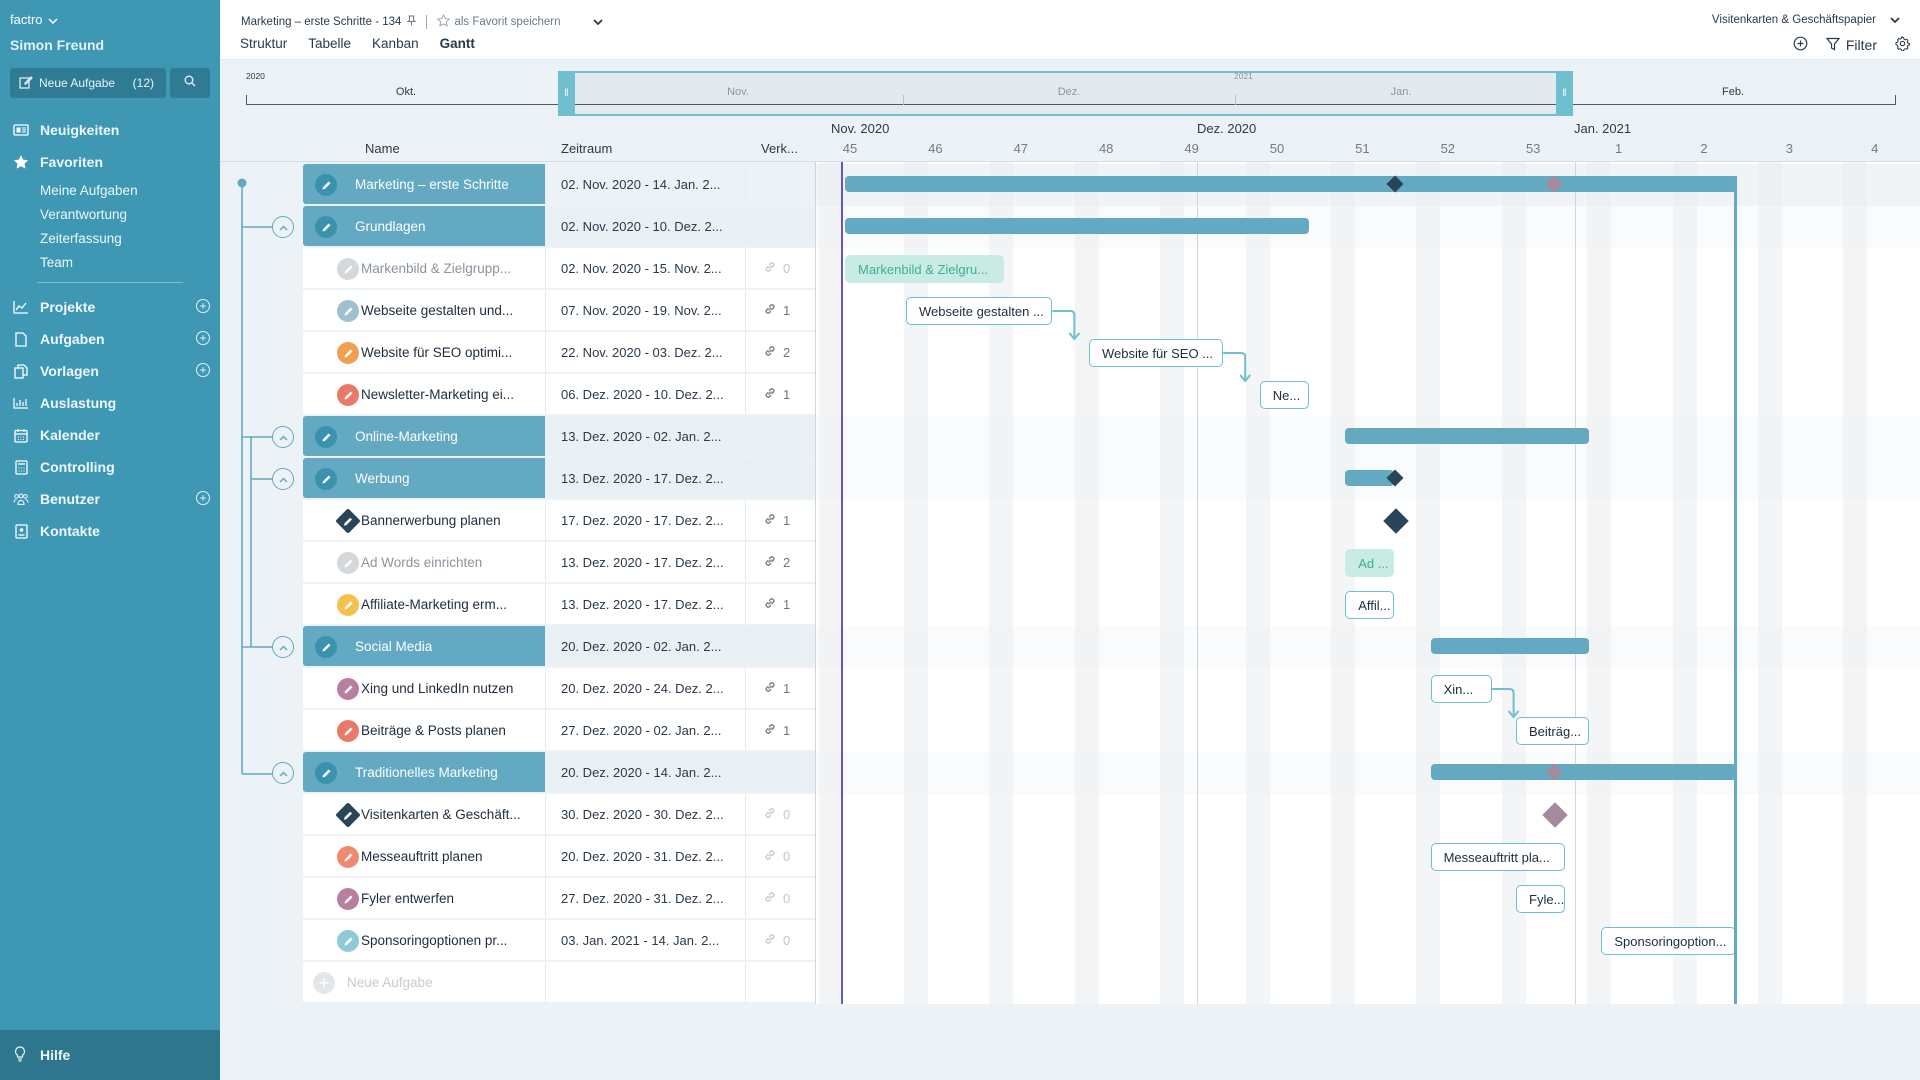 This screenshot has width=1920, height=1080. Describe the element at coordinates (190, 83) in the screenshot. I see `search-button` at that location.